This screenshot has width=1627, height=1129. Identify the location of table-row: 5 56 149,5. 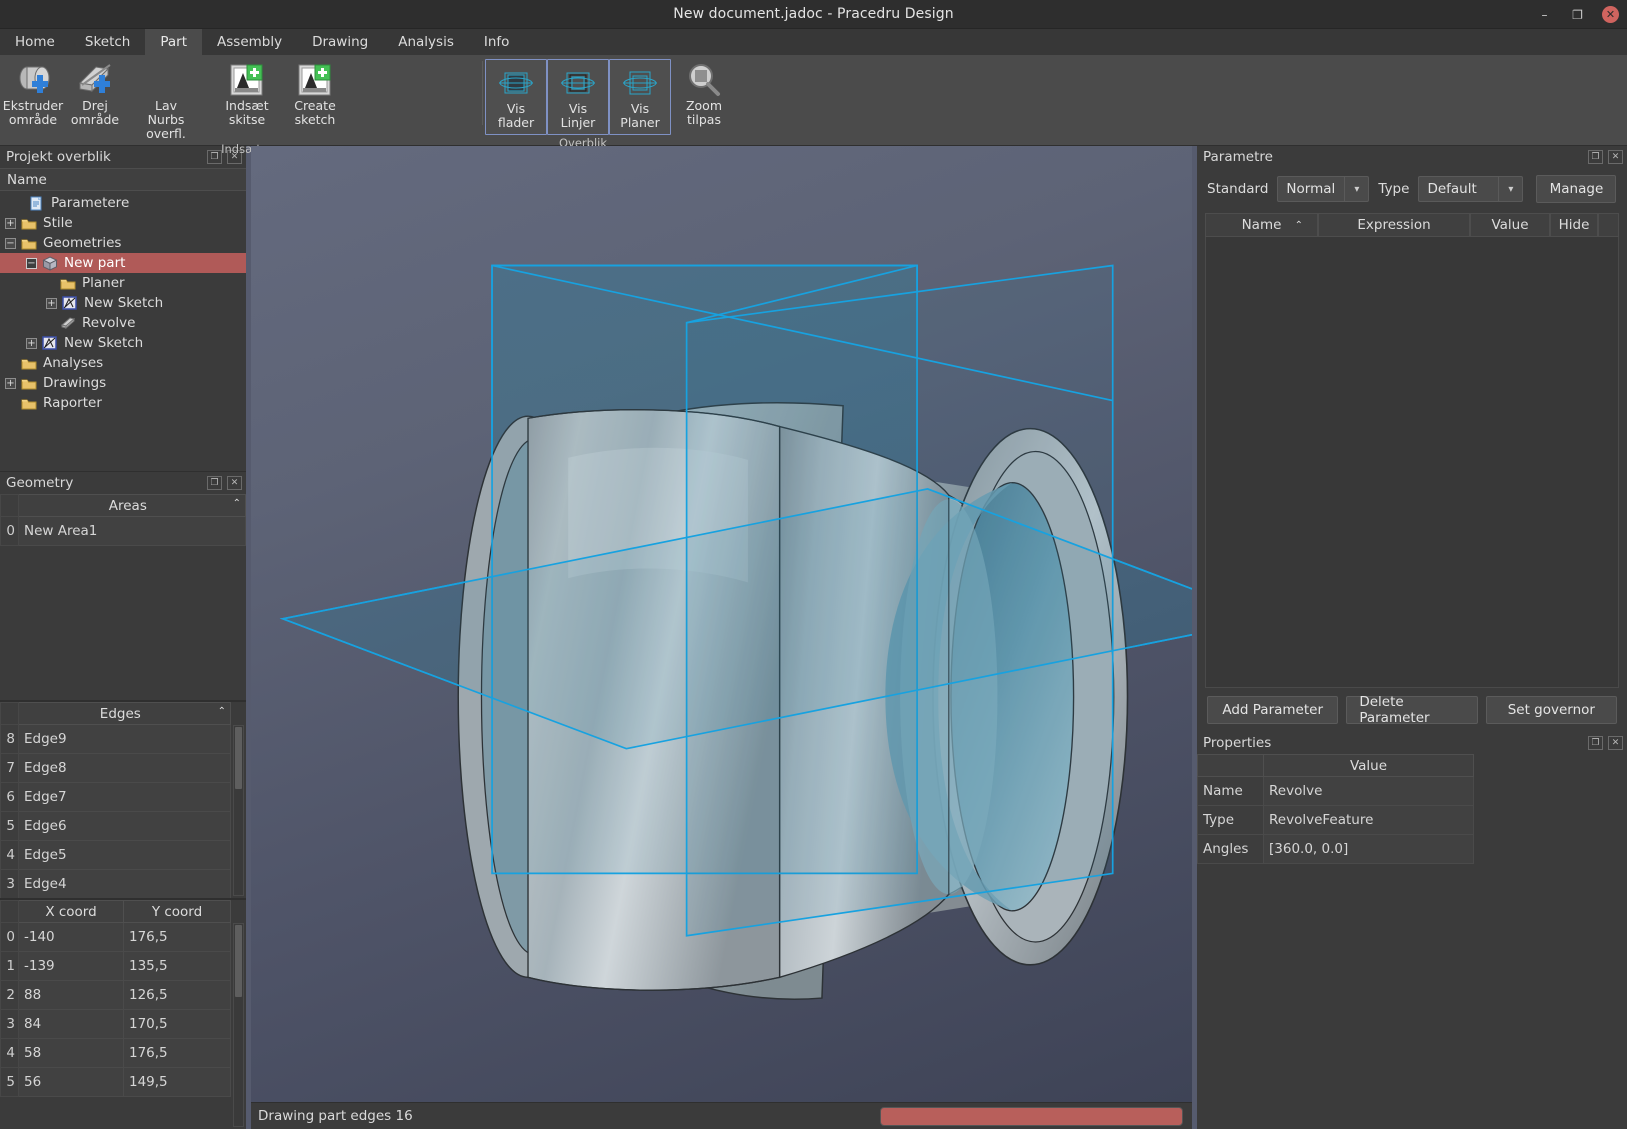
(115, 1082).